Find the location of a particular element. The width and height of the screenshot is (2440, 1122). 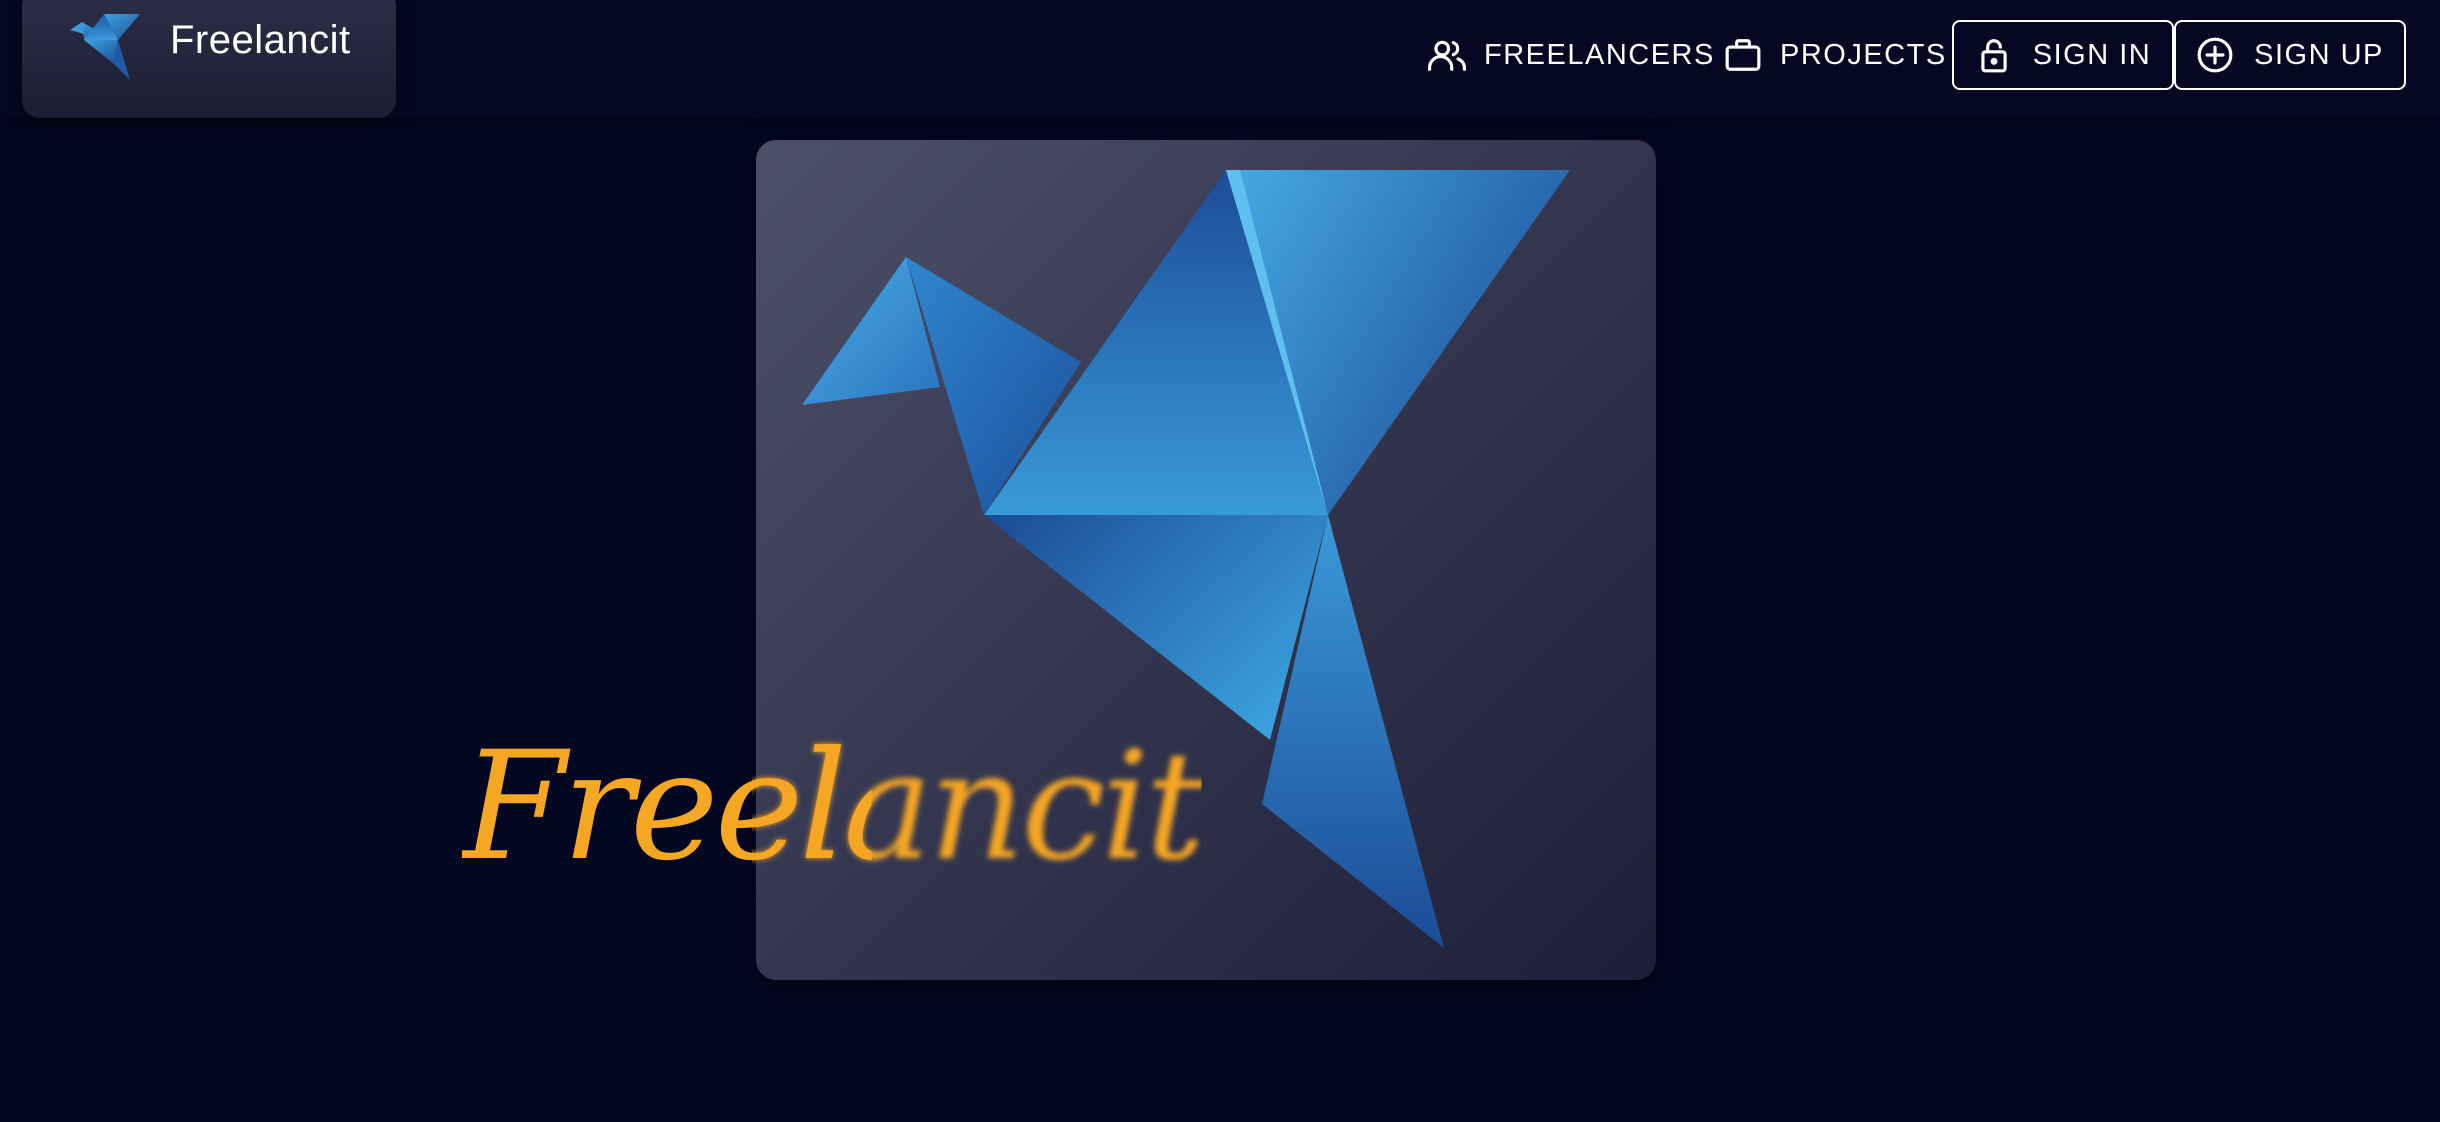

briefcase-icon is located at coordinates (1743, 55).